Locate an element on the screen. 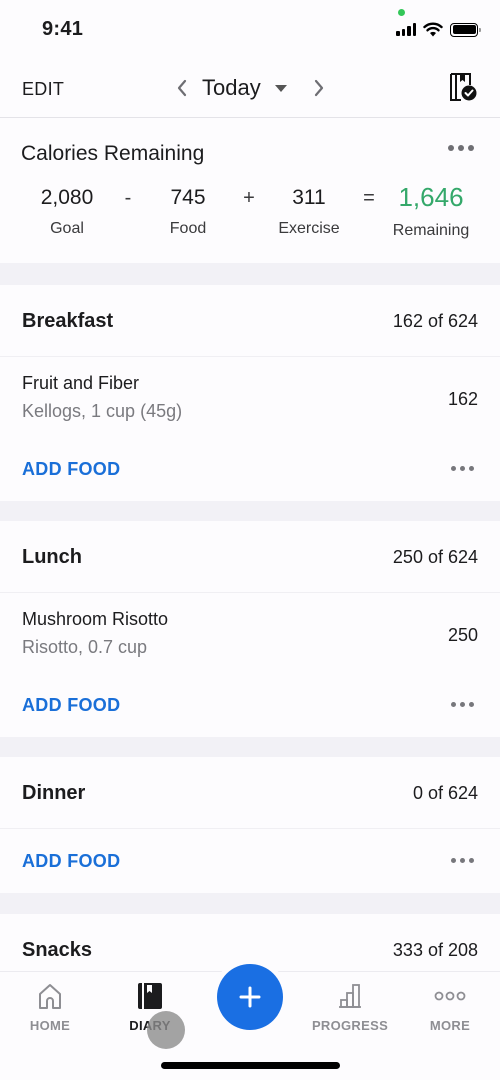 Image resolution: width=500 pixels, height=1080 pixels. tab-label: HOME is located at coordinates (50, 1025).